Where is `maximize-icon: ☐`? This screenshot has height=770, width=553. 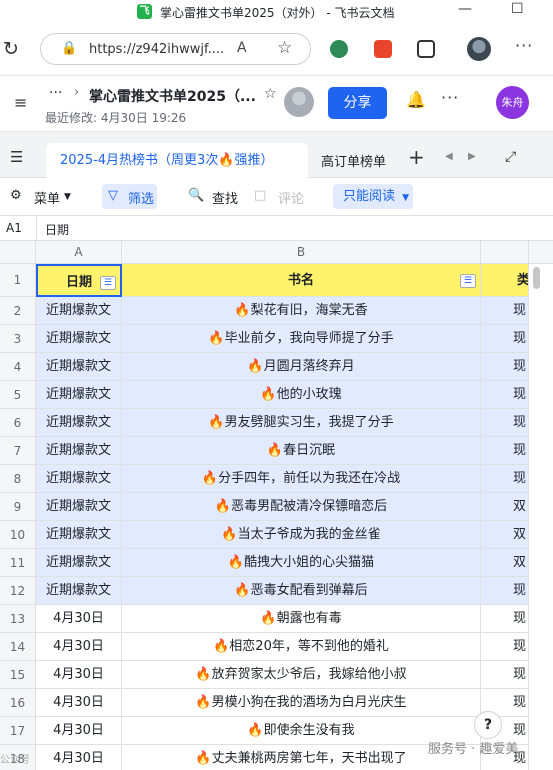 maximize-icon: ☐ is located at coordinates (517, 9).